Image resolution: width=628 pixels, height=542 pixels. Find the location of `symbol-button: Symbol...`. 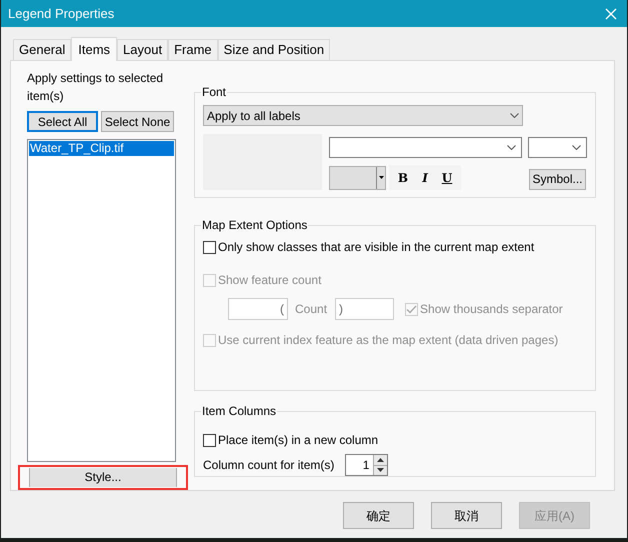

symbol-button: Symbol... is located at coordinates (557, 179).